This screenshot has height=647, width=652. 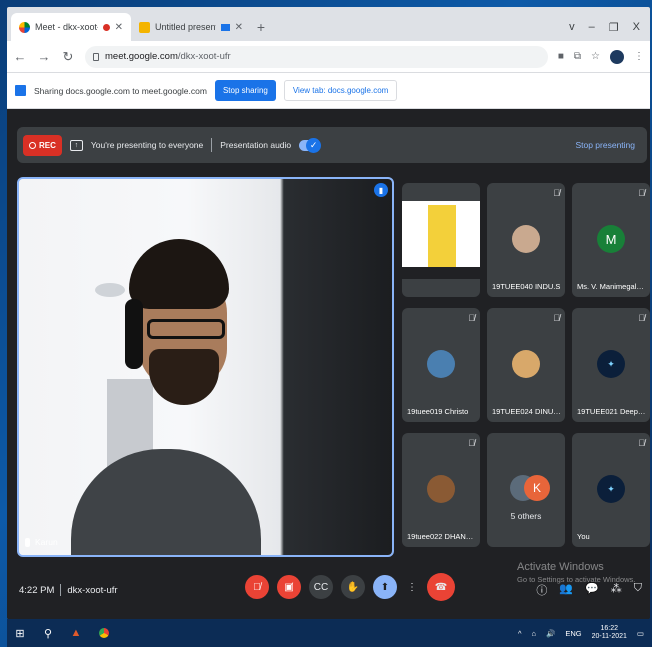 I want to click on present-now-button: ⬆, so click(x=385, y=587).